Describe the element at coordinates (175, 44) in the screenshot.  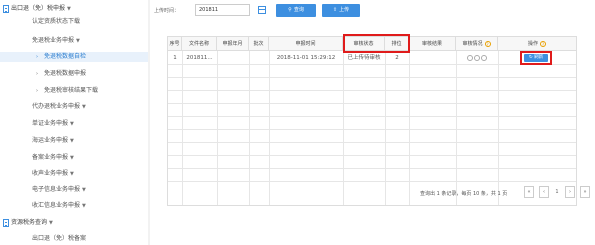
I see `col-seq: 序号` at that location.